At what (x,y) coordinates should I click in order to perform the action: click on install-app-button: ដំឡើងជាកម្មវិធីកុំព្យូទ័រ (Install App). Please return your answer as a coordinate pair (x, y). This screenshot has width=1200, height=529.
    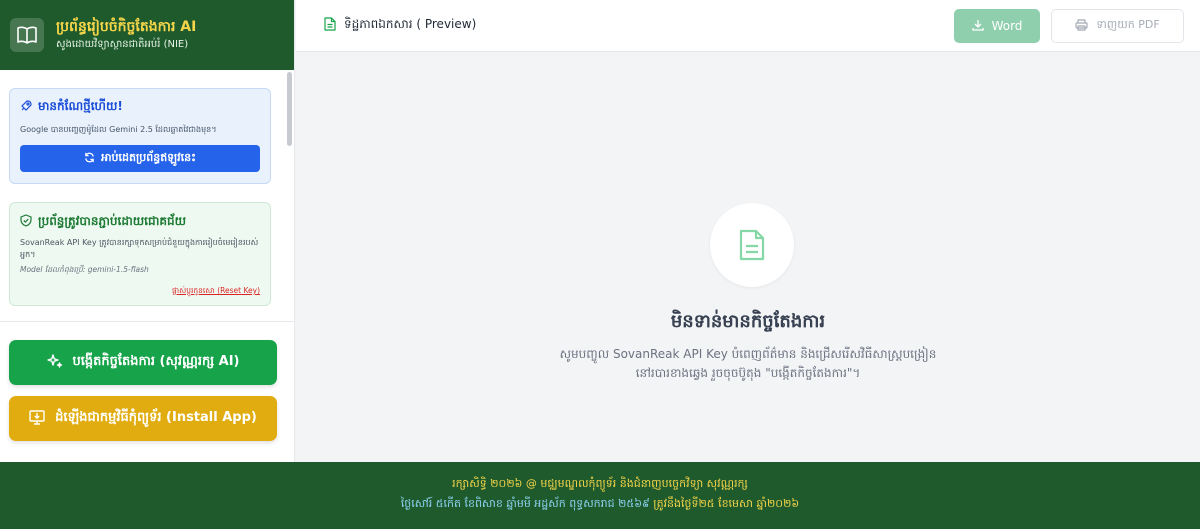
    Looking at the image, I should click on (143, 418).